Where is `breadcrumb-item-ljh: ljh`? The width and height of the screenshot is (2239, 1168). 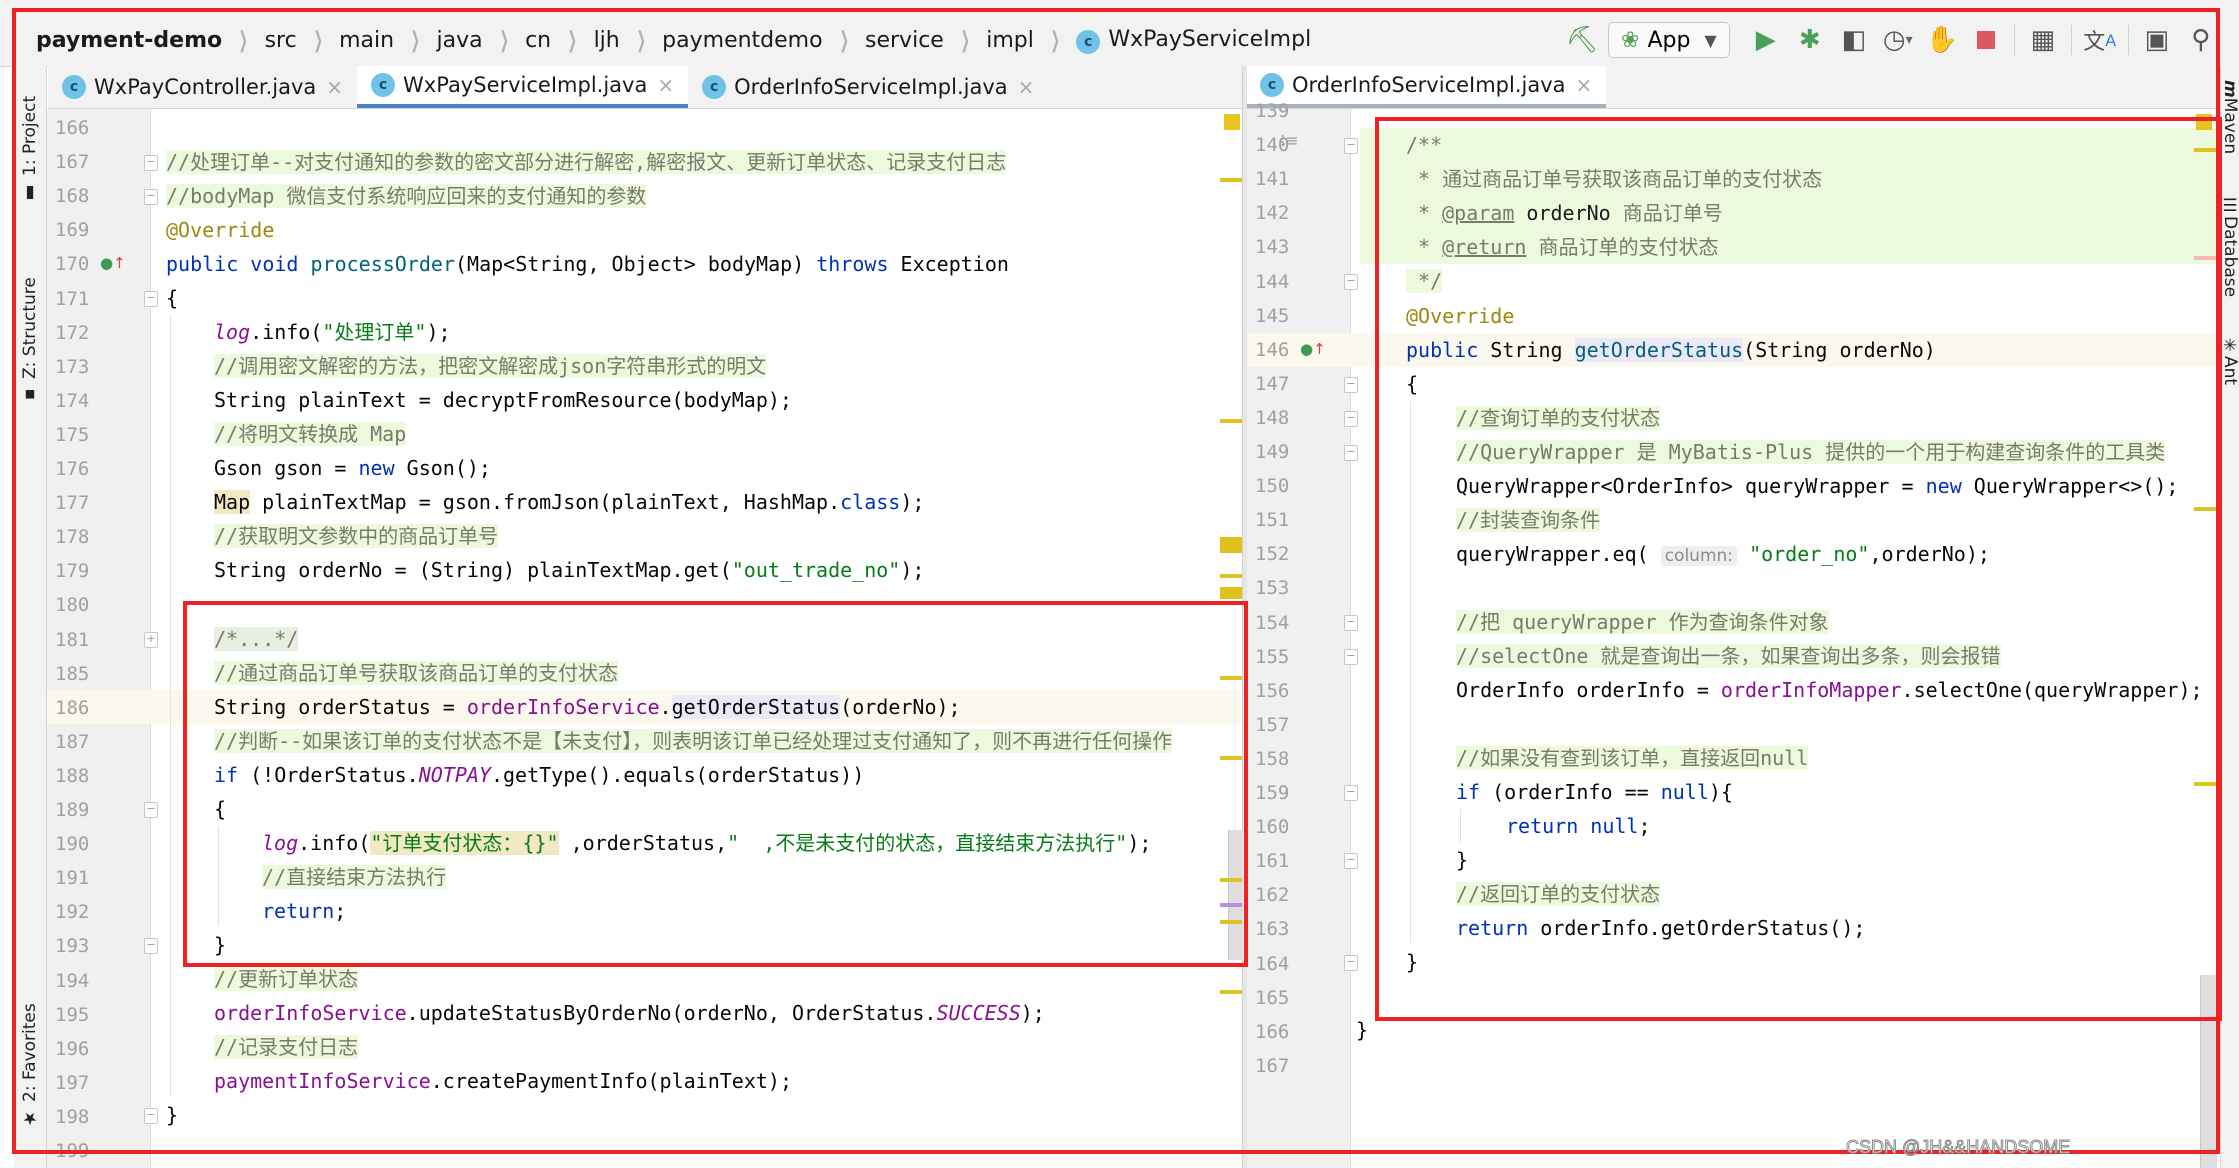
breadcrumb-item-ljh: ljh is located at coordinates (607, 40).